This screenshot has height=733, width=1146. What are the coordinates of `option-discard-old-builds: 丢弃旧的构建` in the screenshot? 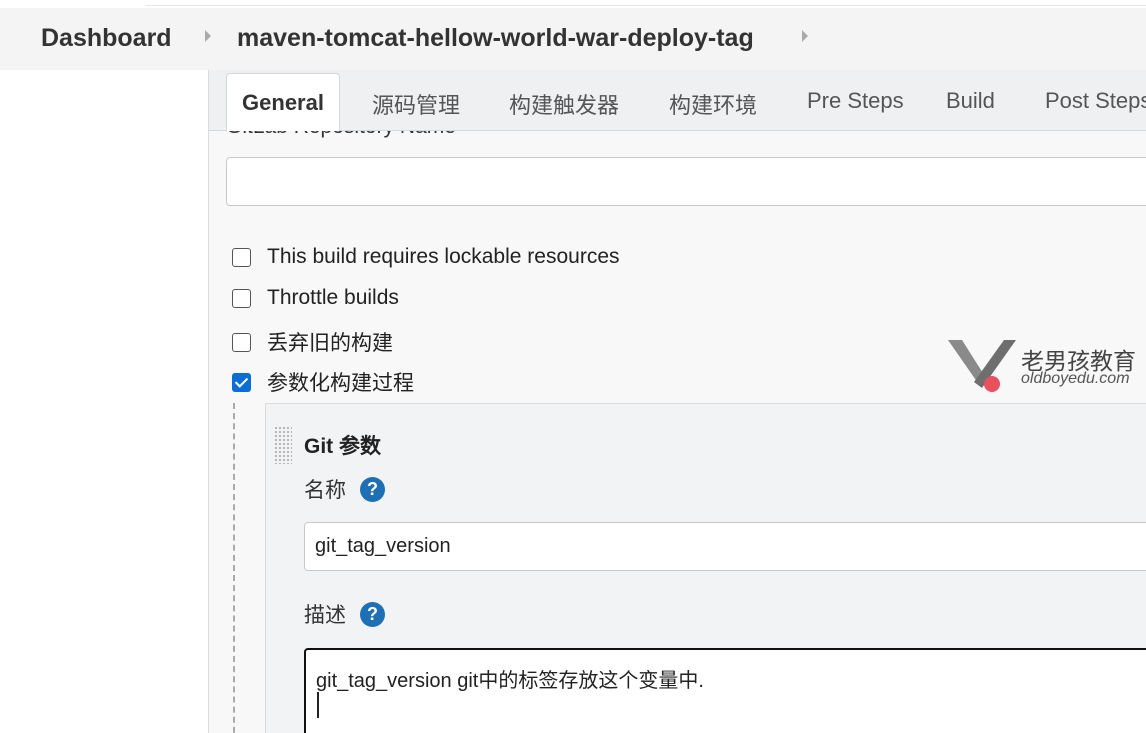 It's located at (312, 342).